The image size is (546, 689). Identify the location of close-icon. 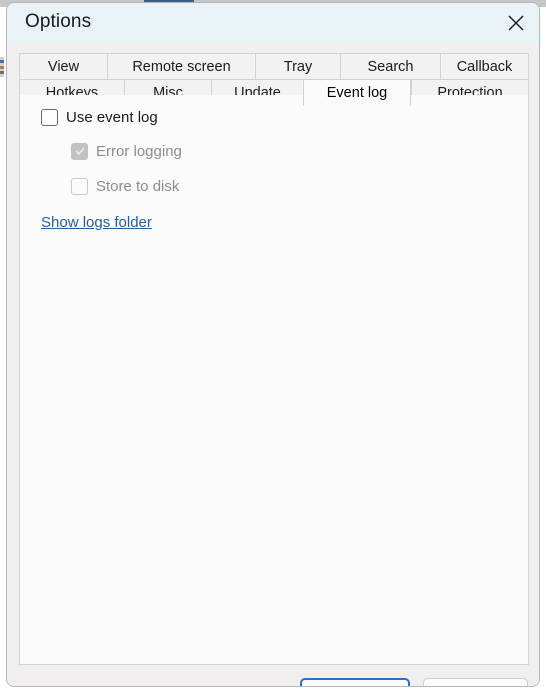
(516, 23).